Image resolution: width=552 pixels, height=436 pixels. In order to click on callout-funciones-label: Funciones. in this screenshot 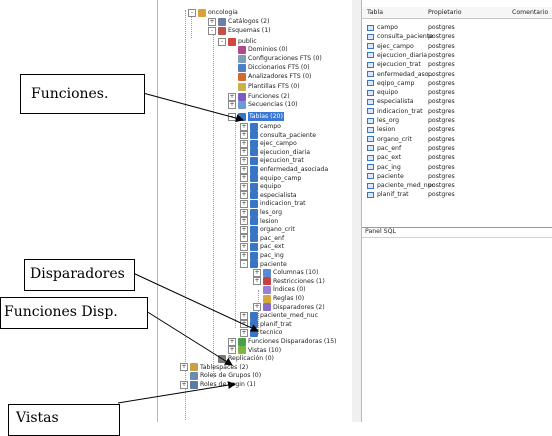, I will do `click(70, 94)`.